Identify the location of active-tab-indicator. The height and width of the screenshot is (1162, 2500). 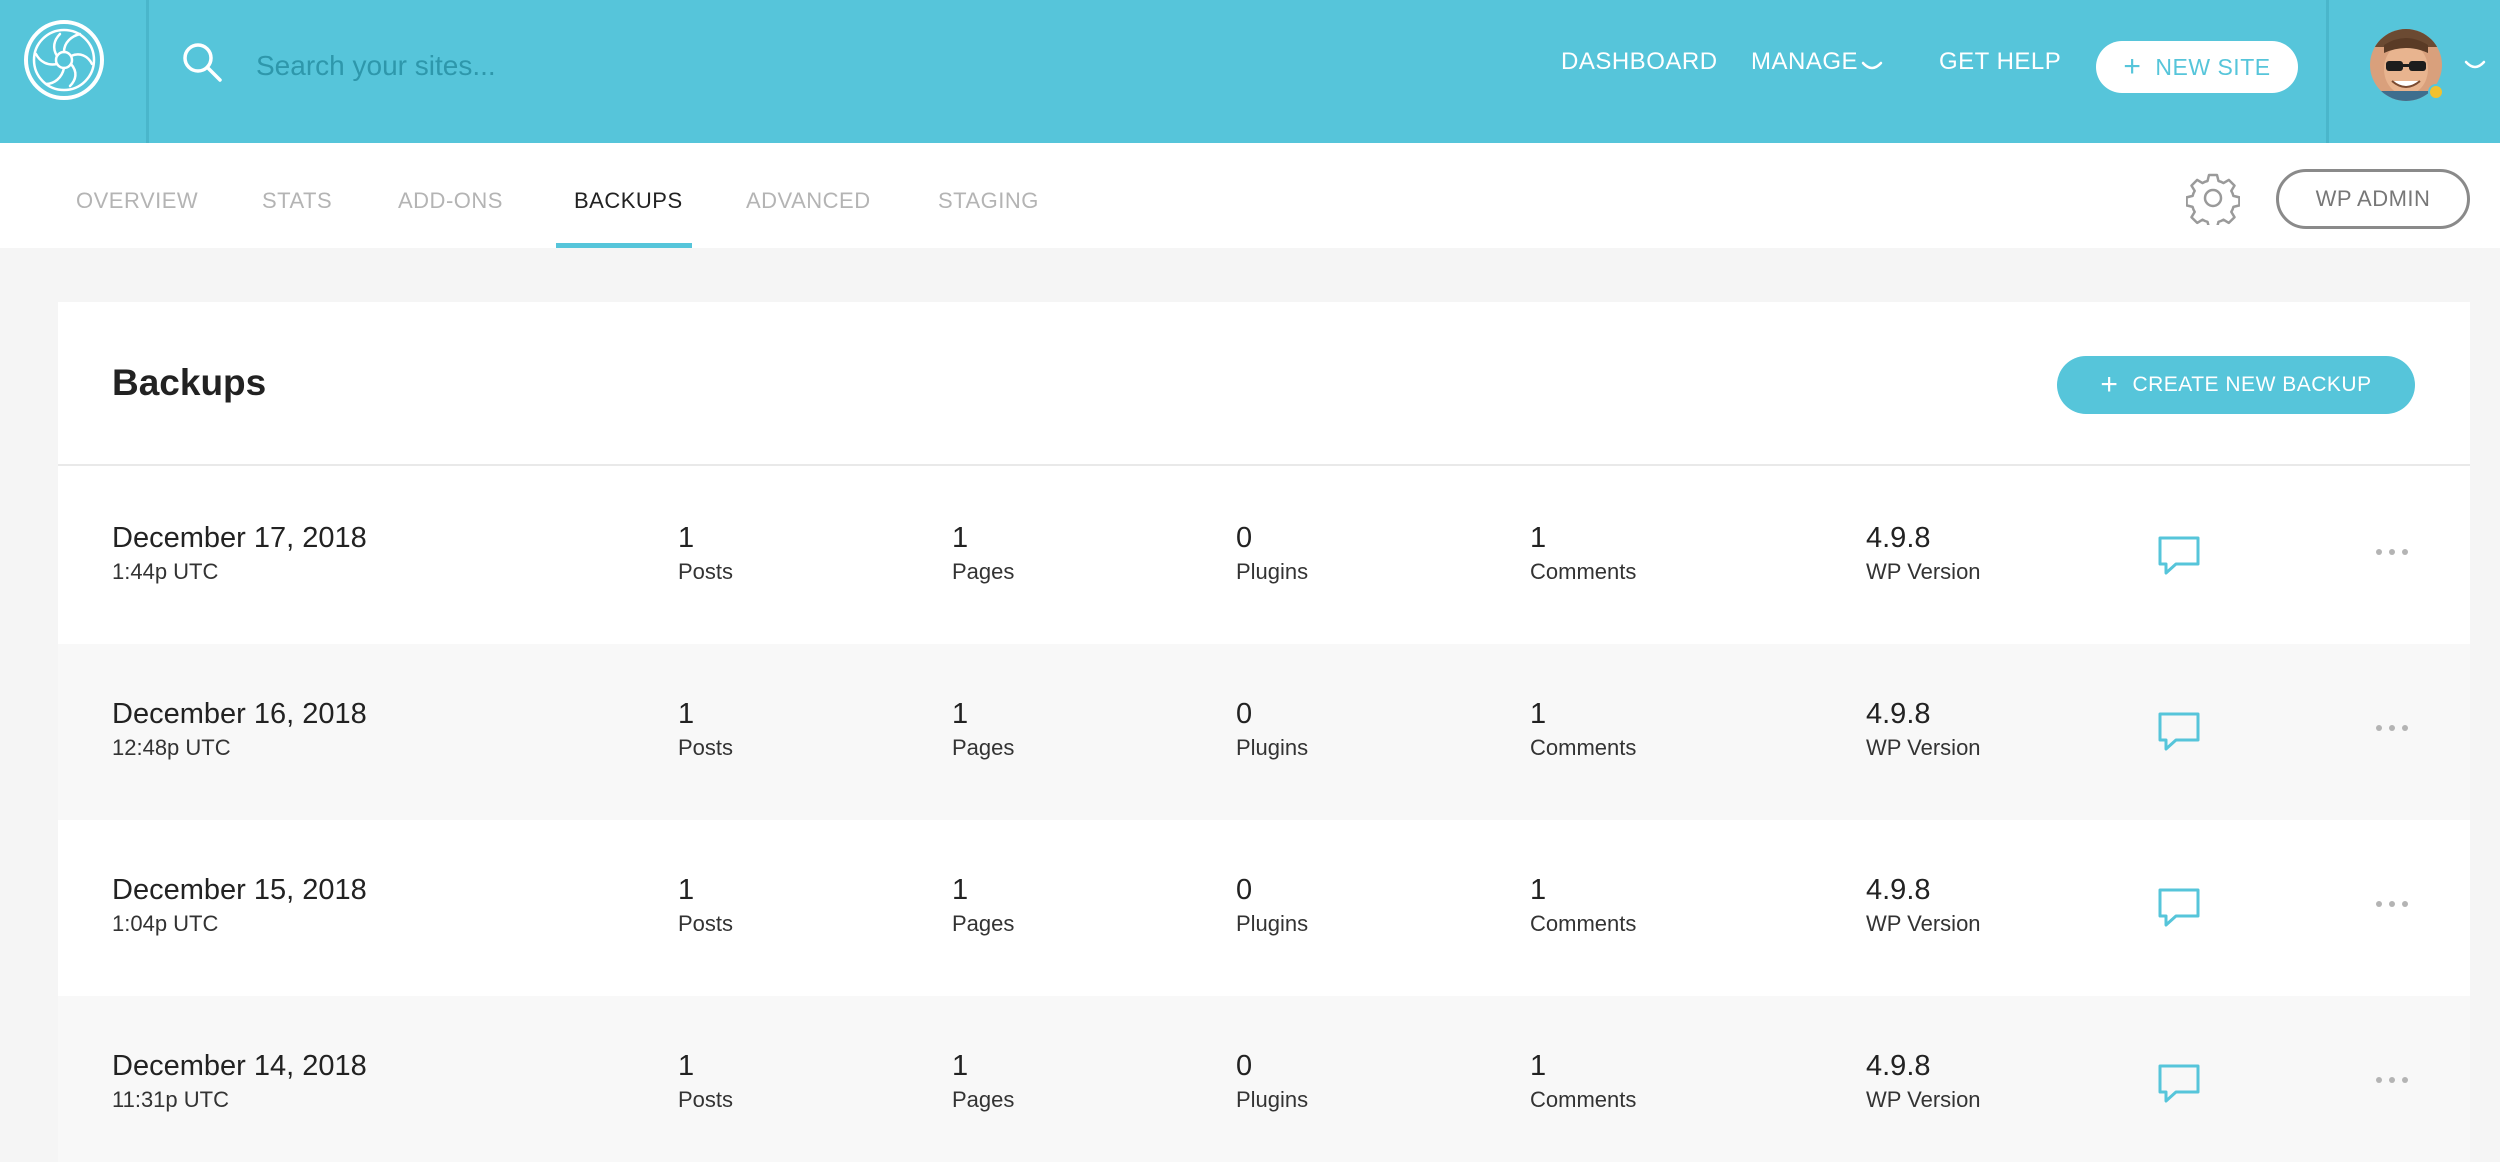
(624, 245).